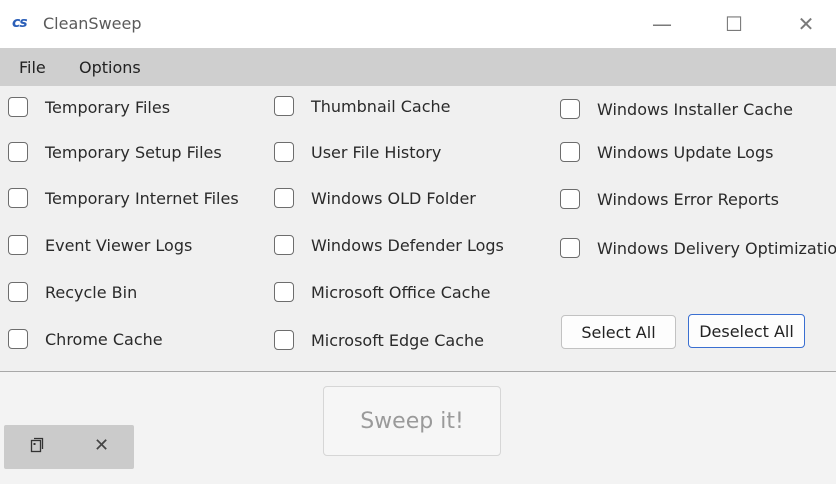  What do you see at coordinates (716, 248) in the screenshot?
I see `checkbox-label: Windows Delivery Optimization` at bounding box center [716, 248].